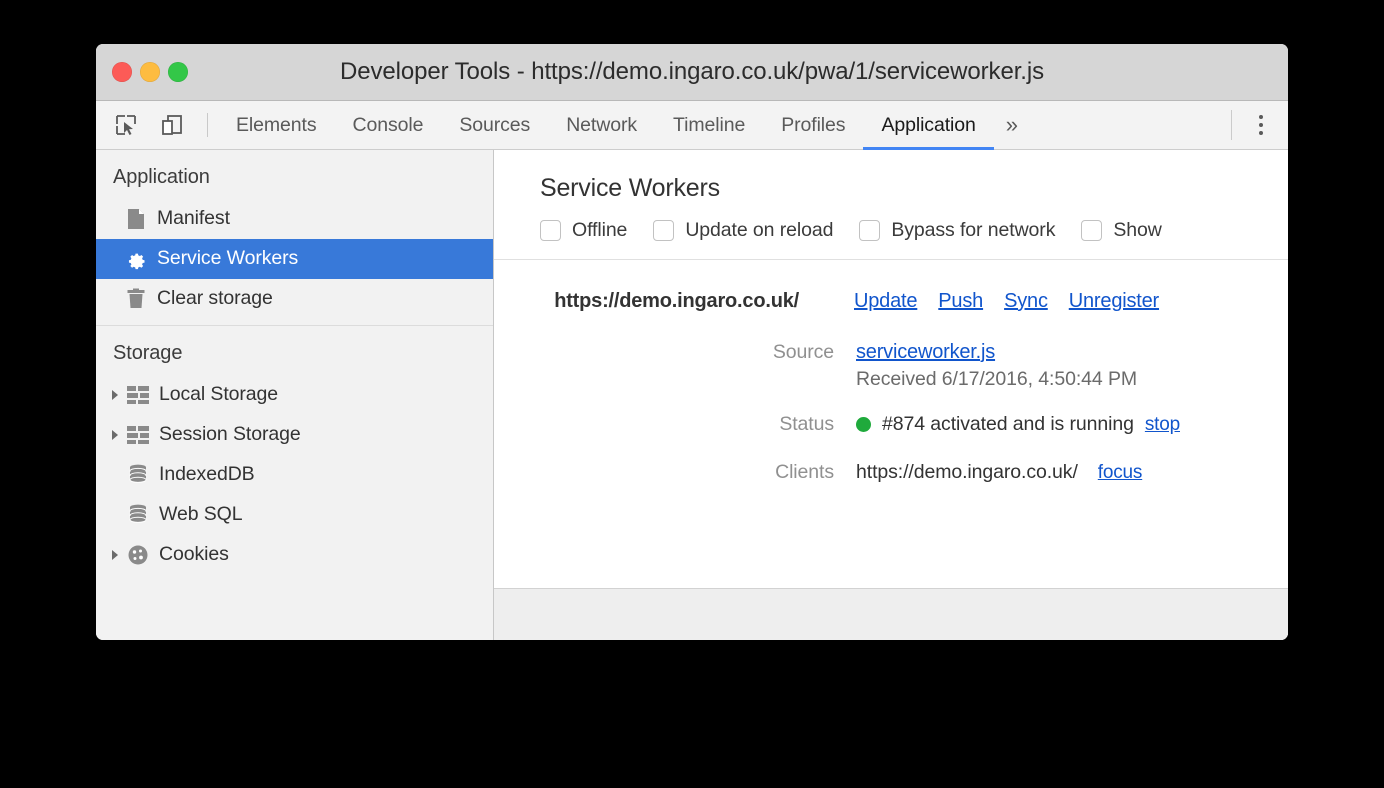 This screenshot has height=788, width=1384. Describe the element at coordinates (967, 472) in the screenshot. I see `client-url: https://demo.ingaro.co.uk/` at that location.